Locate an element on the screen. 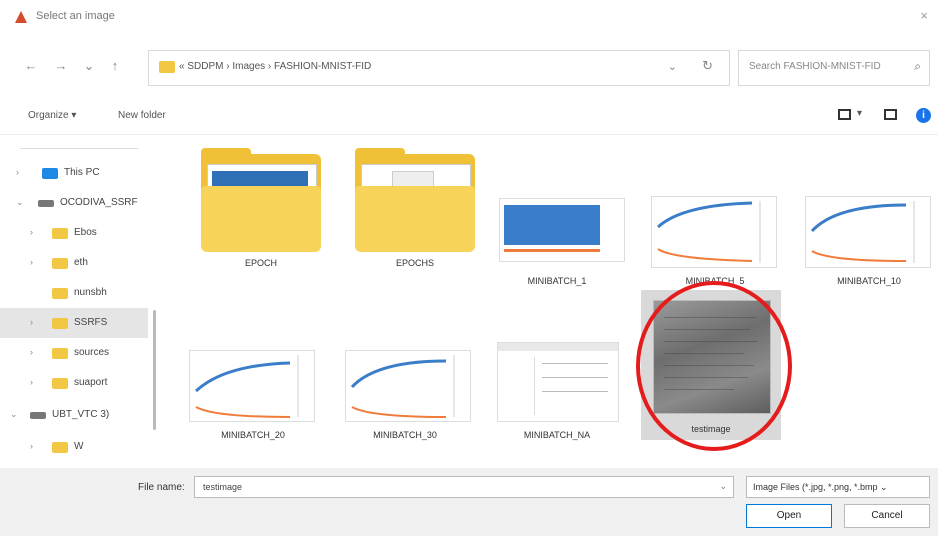 The image size is (938, 536). help-icon: i is located at coordinates (923, 115).